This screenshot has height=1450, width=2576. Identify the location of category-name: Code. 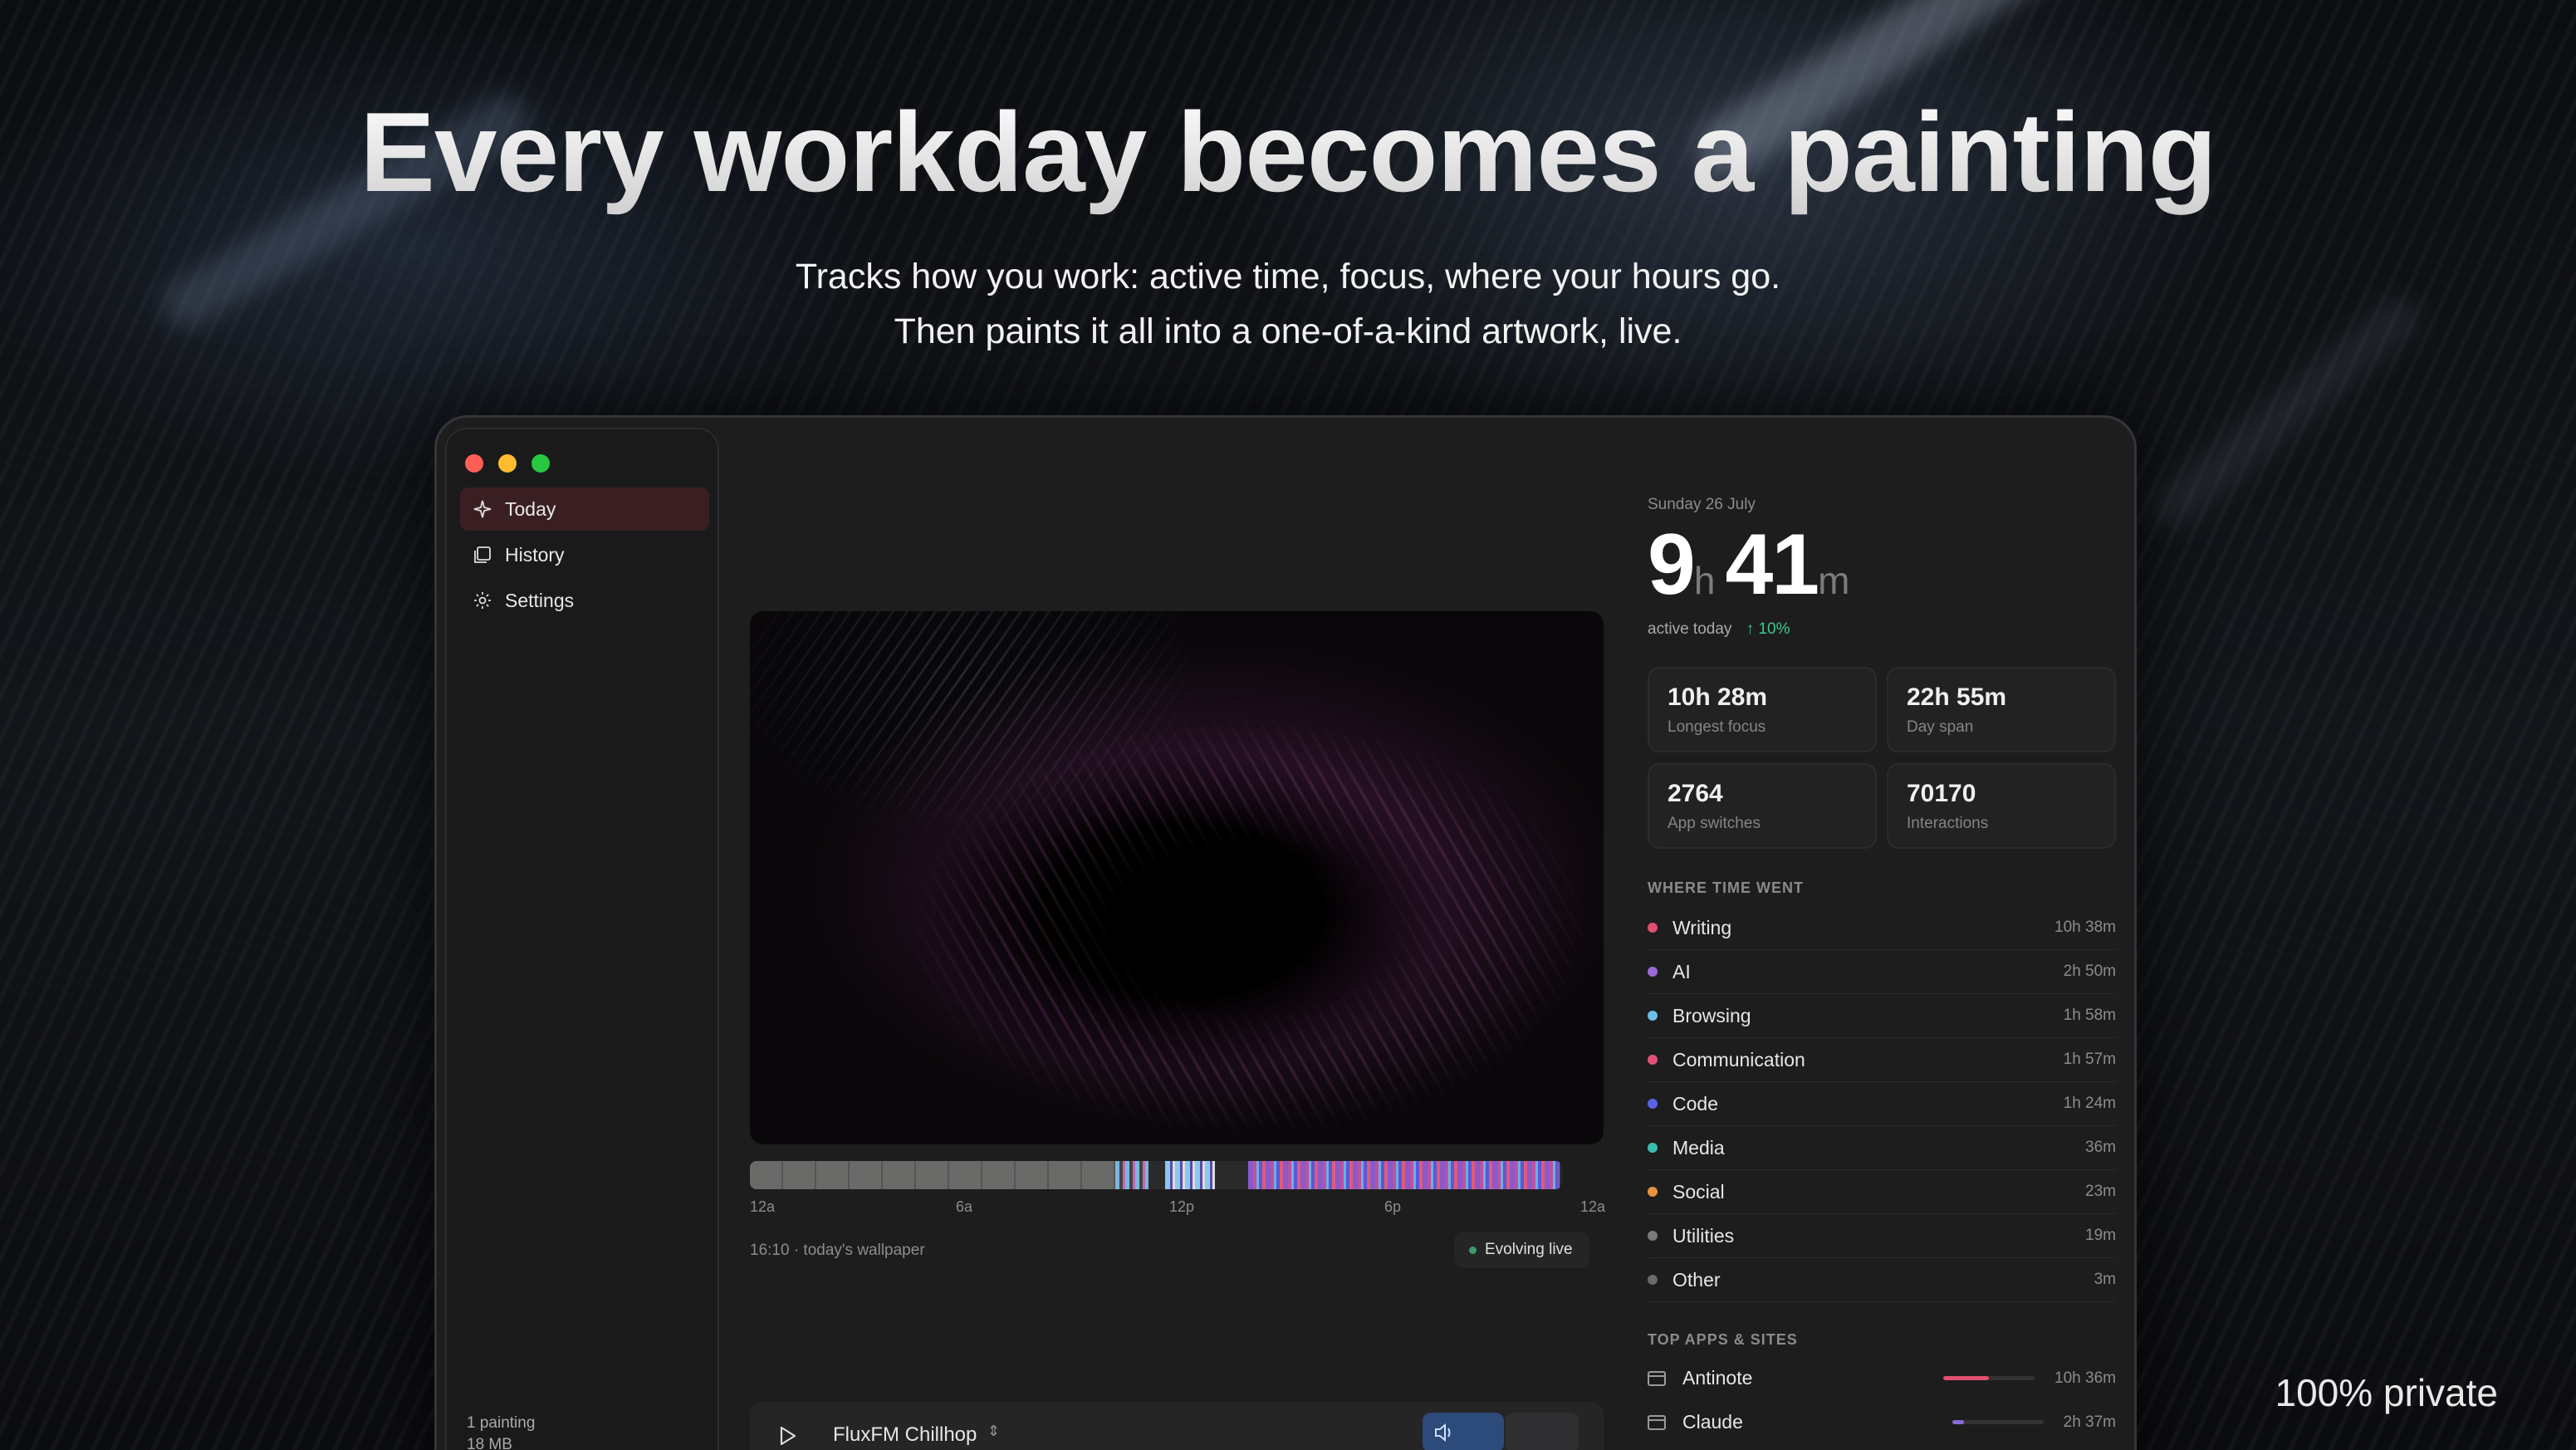
(1695, 1103).